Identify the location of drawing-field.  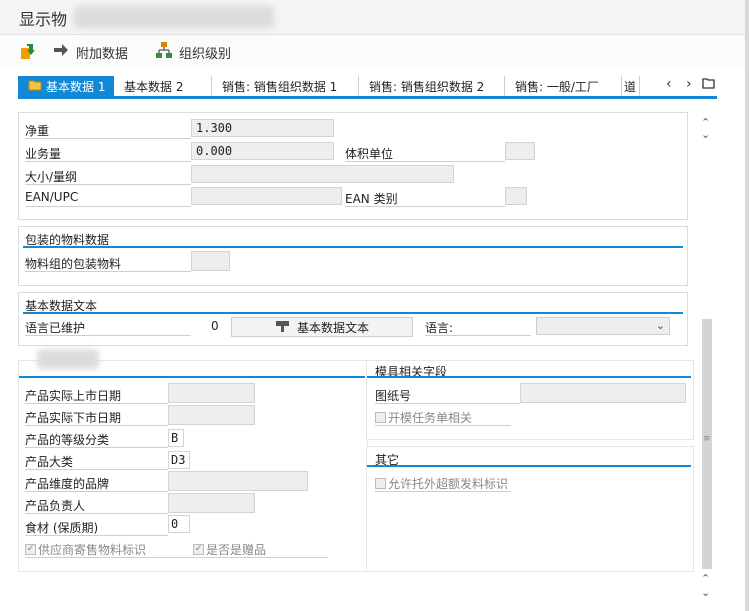
(603, 393).